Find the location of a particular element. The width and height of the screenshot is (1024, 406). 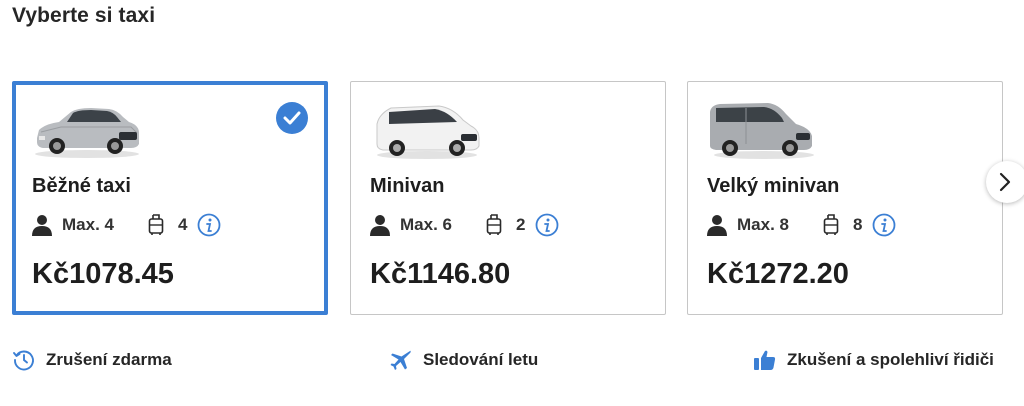

card-price: Kč1078.45 is located at coordinates (103, 274).